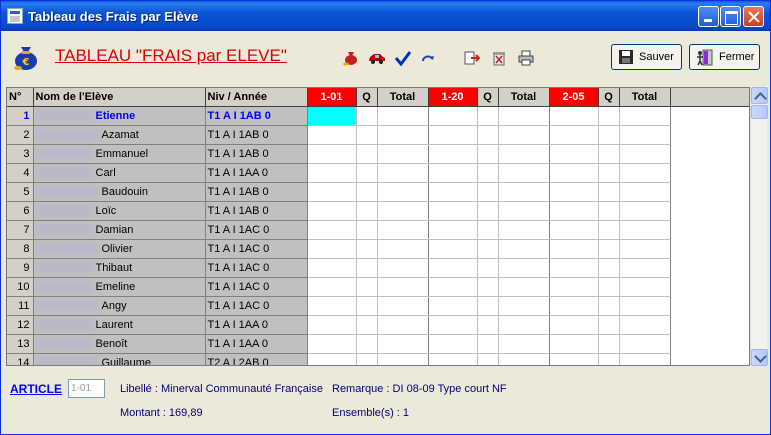  I want to click on table-row: 2 Azamat T1 A I 1AB 0, so click(378, 135).